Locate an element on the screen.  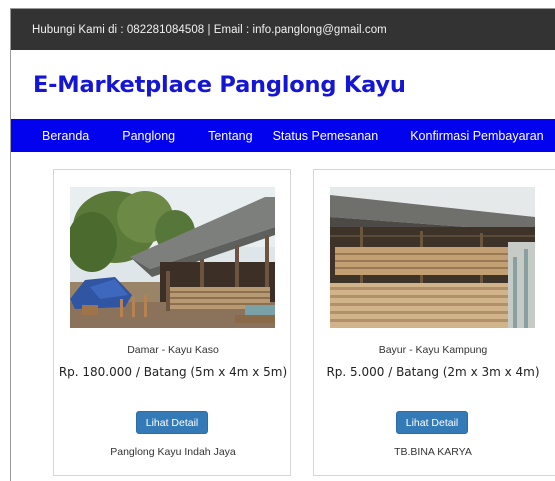
seller-name: TB.BINA KARYA is located at coordinates (433, 452).